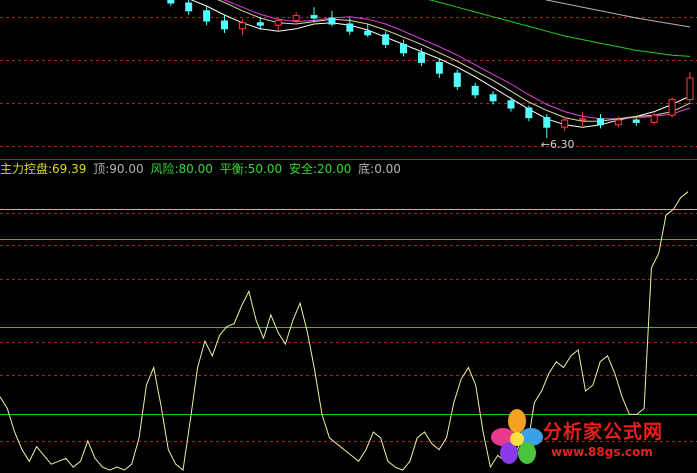  What do you see at coordinates (126, 169) in the screenshot?
I see `level-top-value: 90.00` at bounding box center [126, 169].